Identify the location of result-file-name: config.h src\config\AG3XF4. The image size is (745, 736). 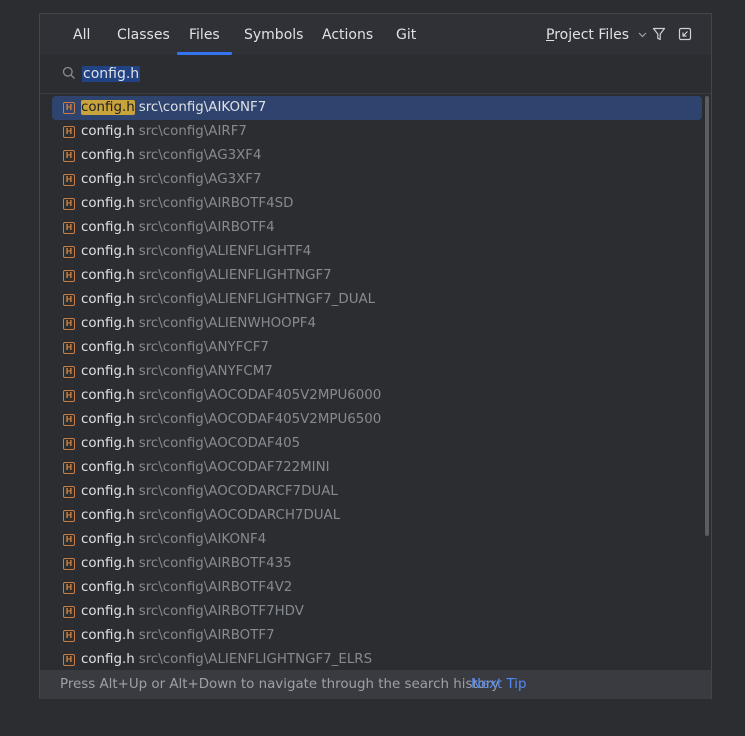
(171, 156).